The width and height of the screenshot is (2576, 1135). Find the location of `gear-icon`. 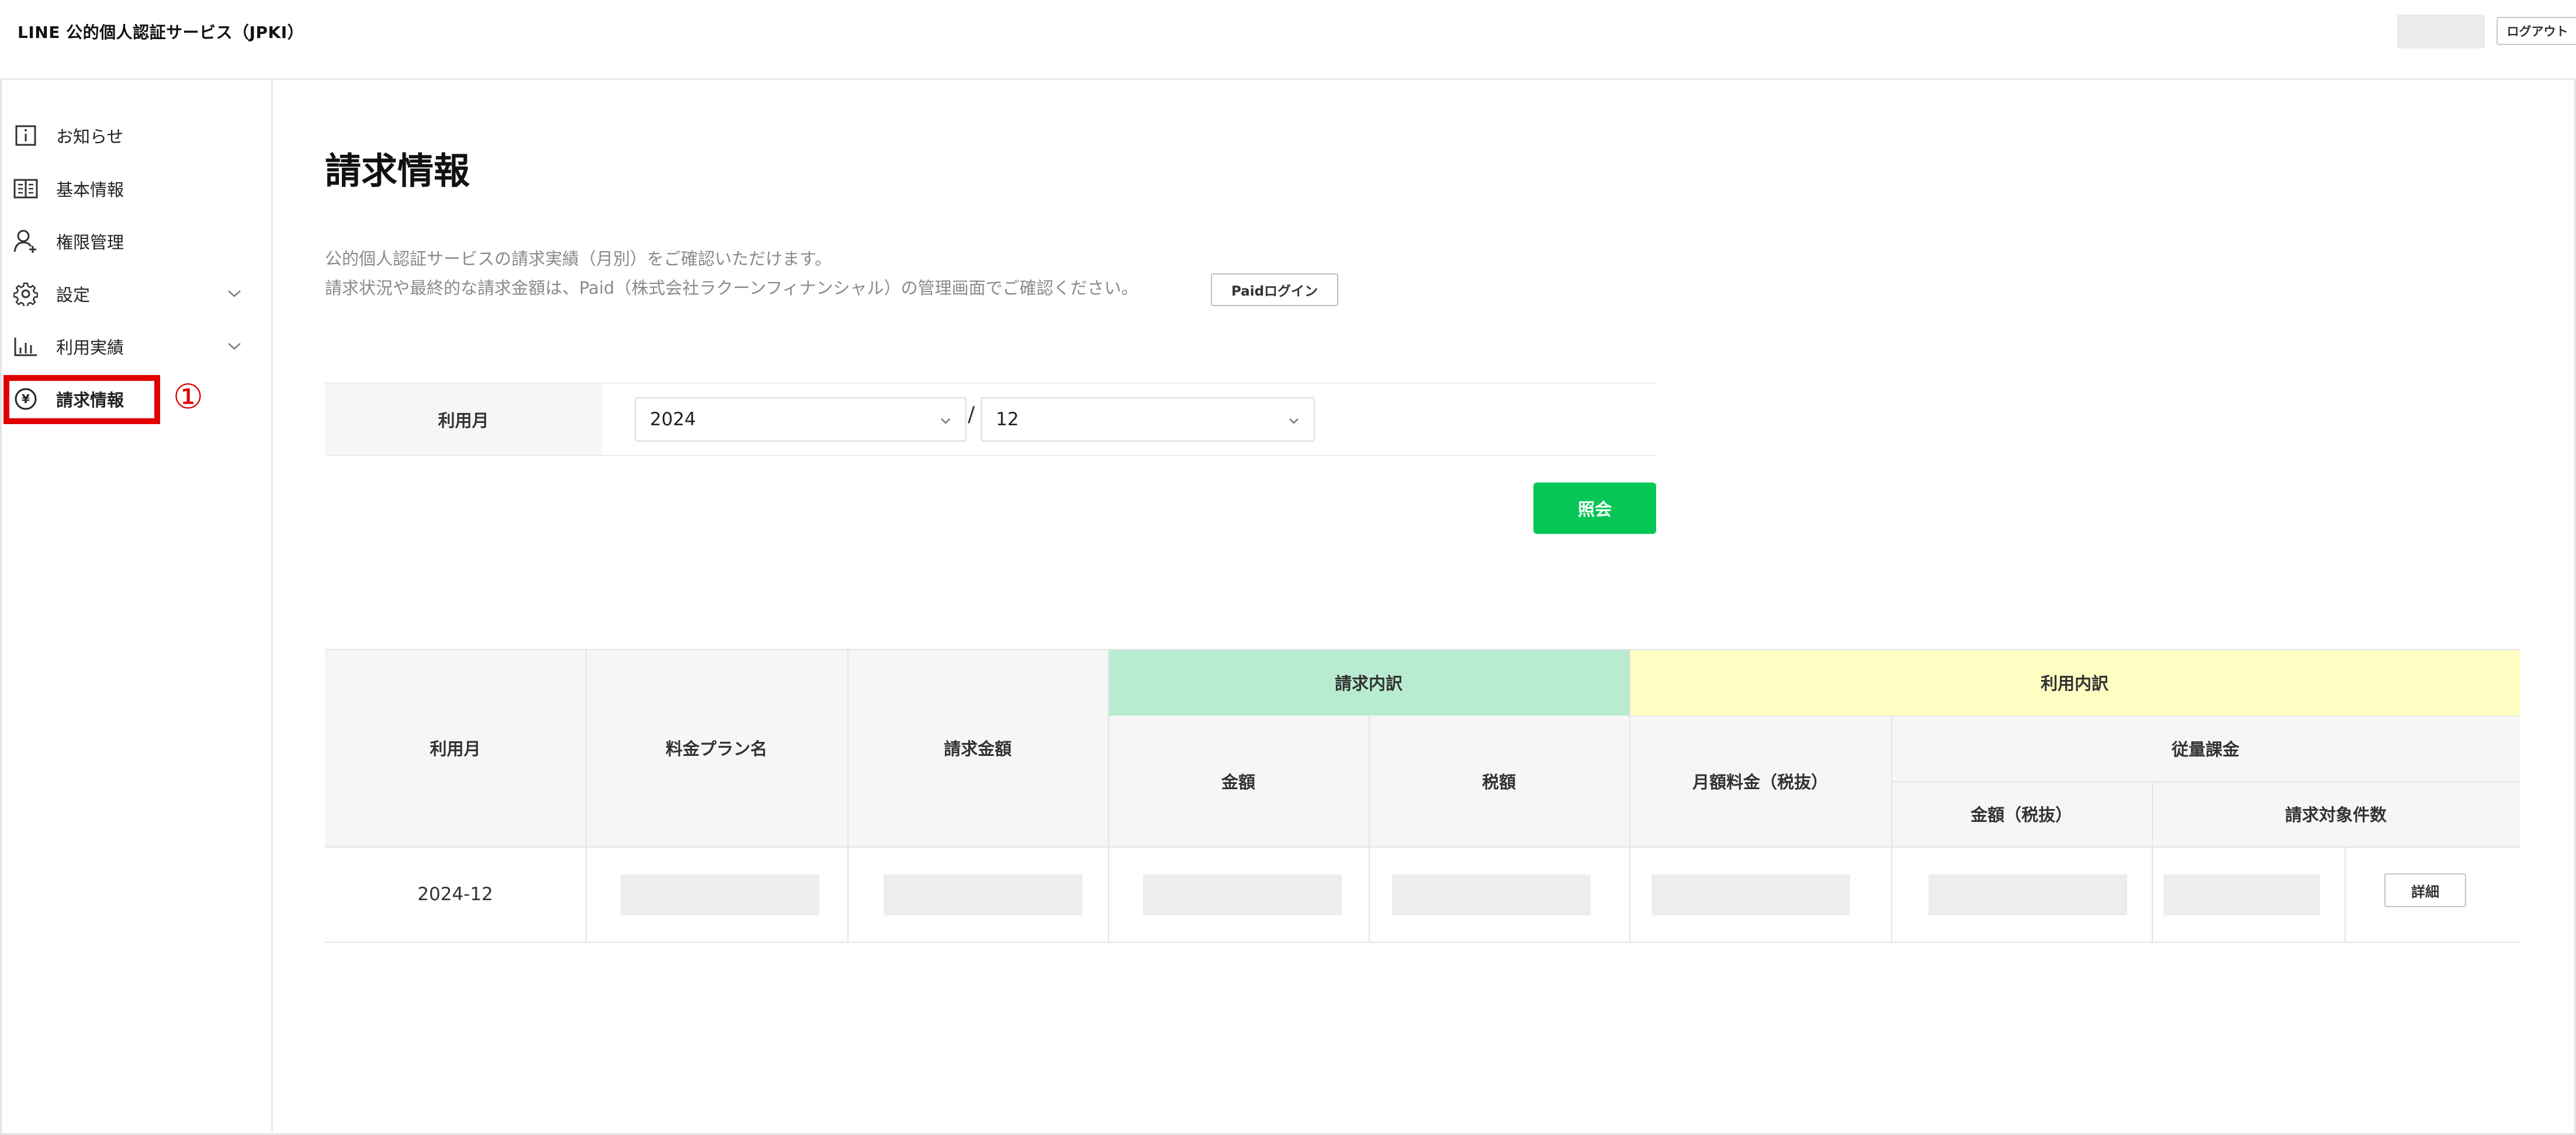

gear-icon is located at coordinates (26, 294).